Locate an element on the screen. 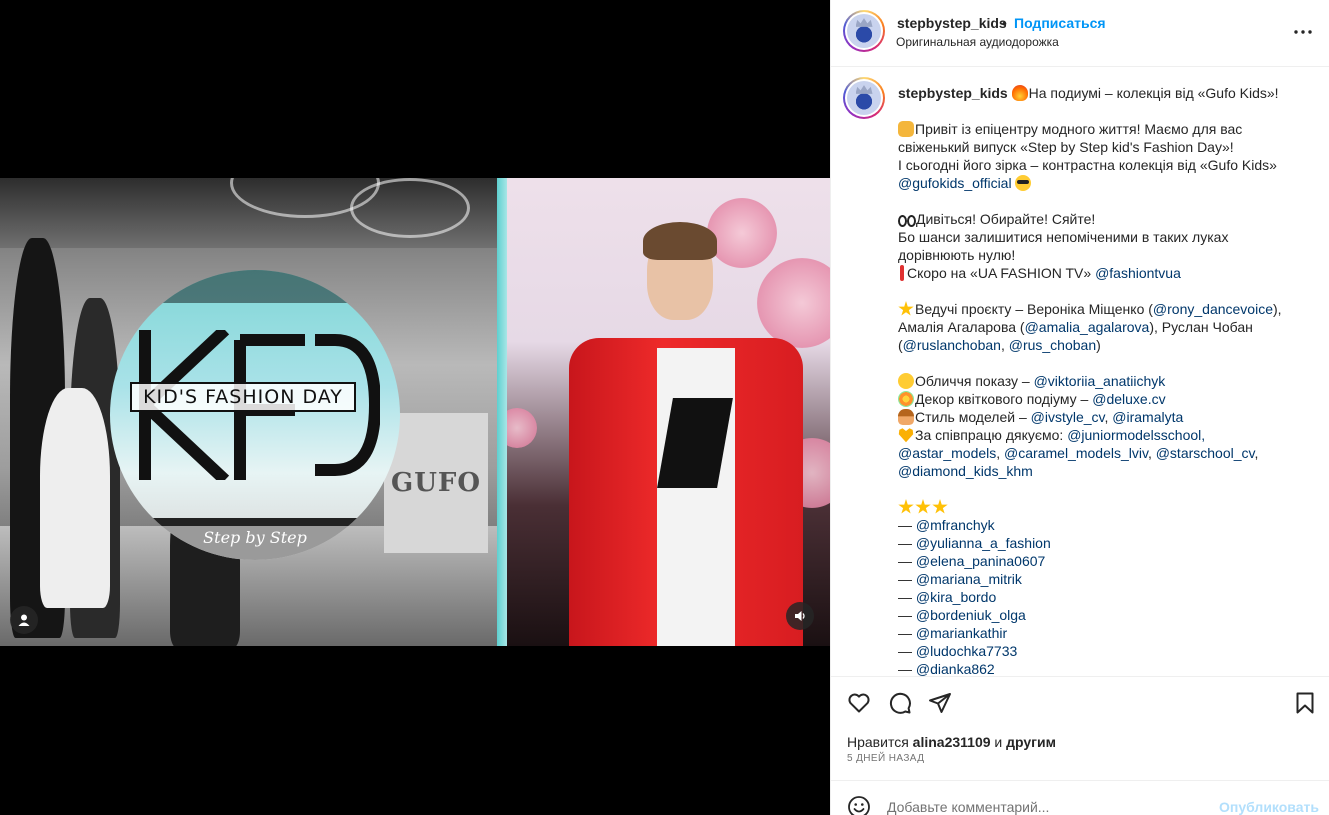  comment-icon is located at coordinates (900, 703).